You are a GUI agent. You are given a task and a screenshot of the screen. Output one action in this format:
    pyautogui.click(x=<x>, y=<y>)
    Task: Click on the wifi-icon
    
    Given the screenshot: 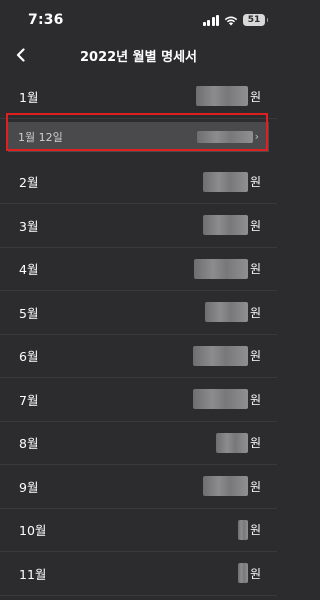 What is the action you would take?
    pyautogui.click(x=231, y=20)
    